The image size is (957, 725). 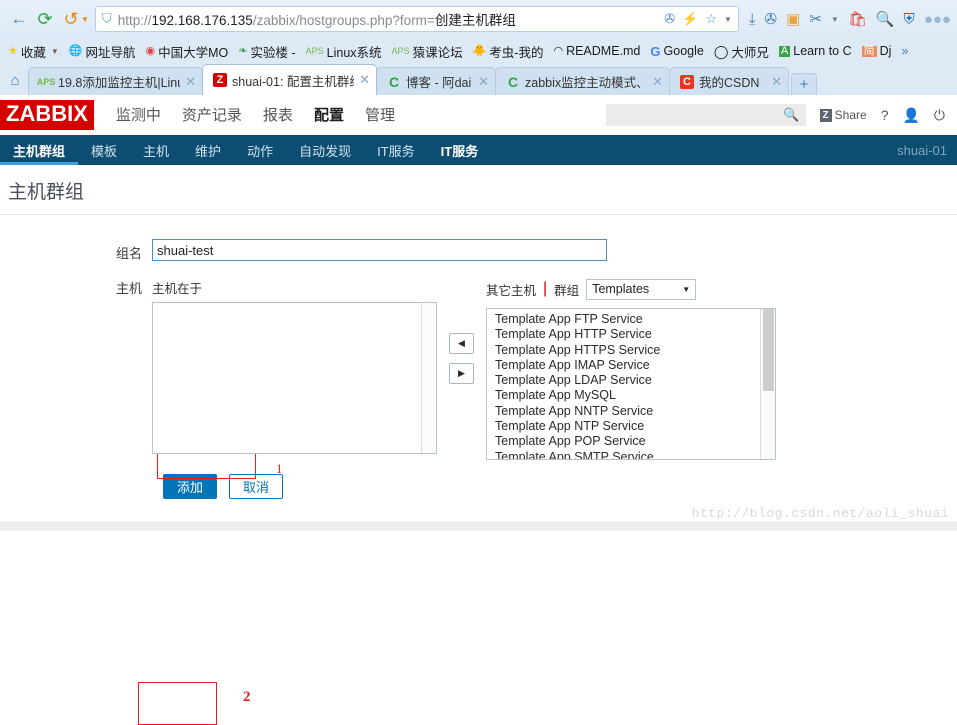 I want to click on history-caret-icon: ▼, so click(x=85, y=19).